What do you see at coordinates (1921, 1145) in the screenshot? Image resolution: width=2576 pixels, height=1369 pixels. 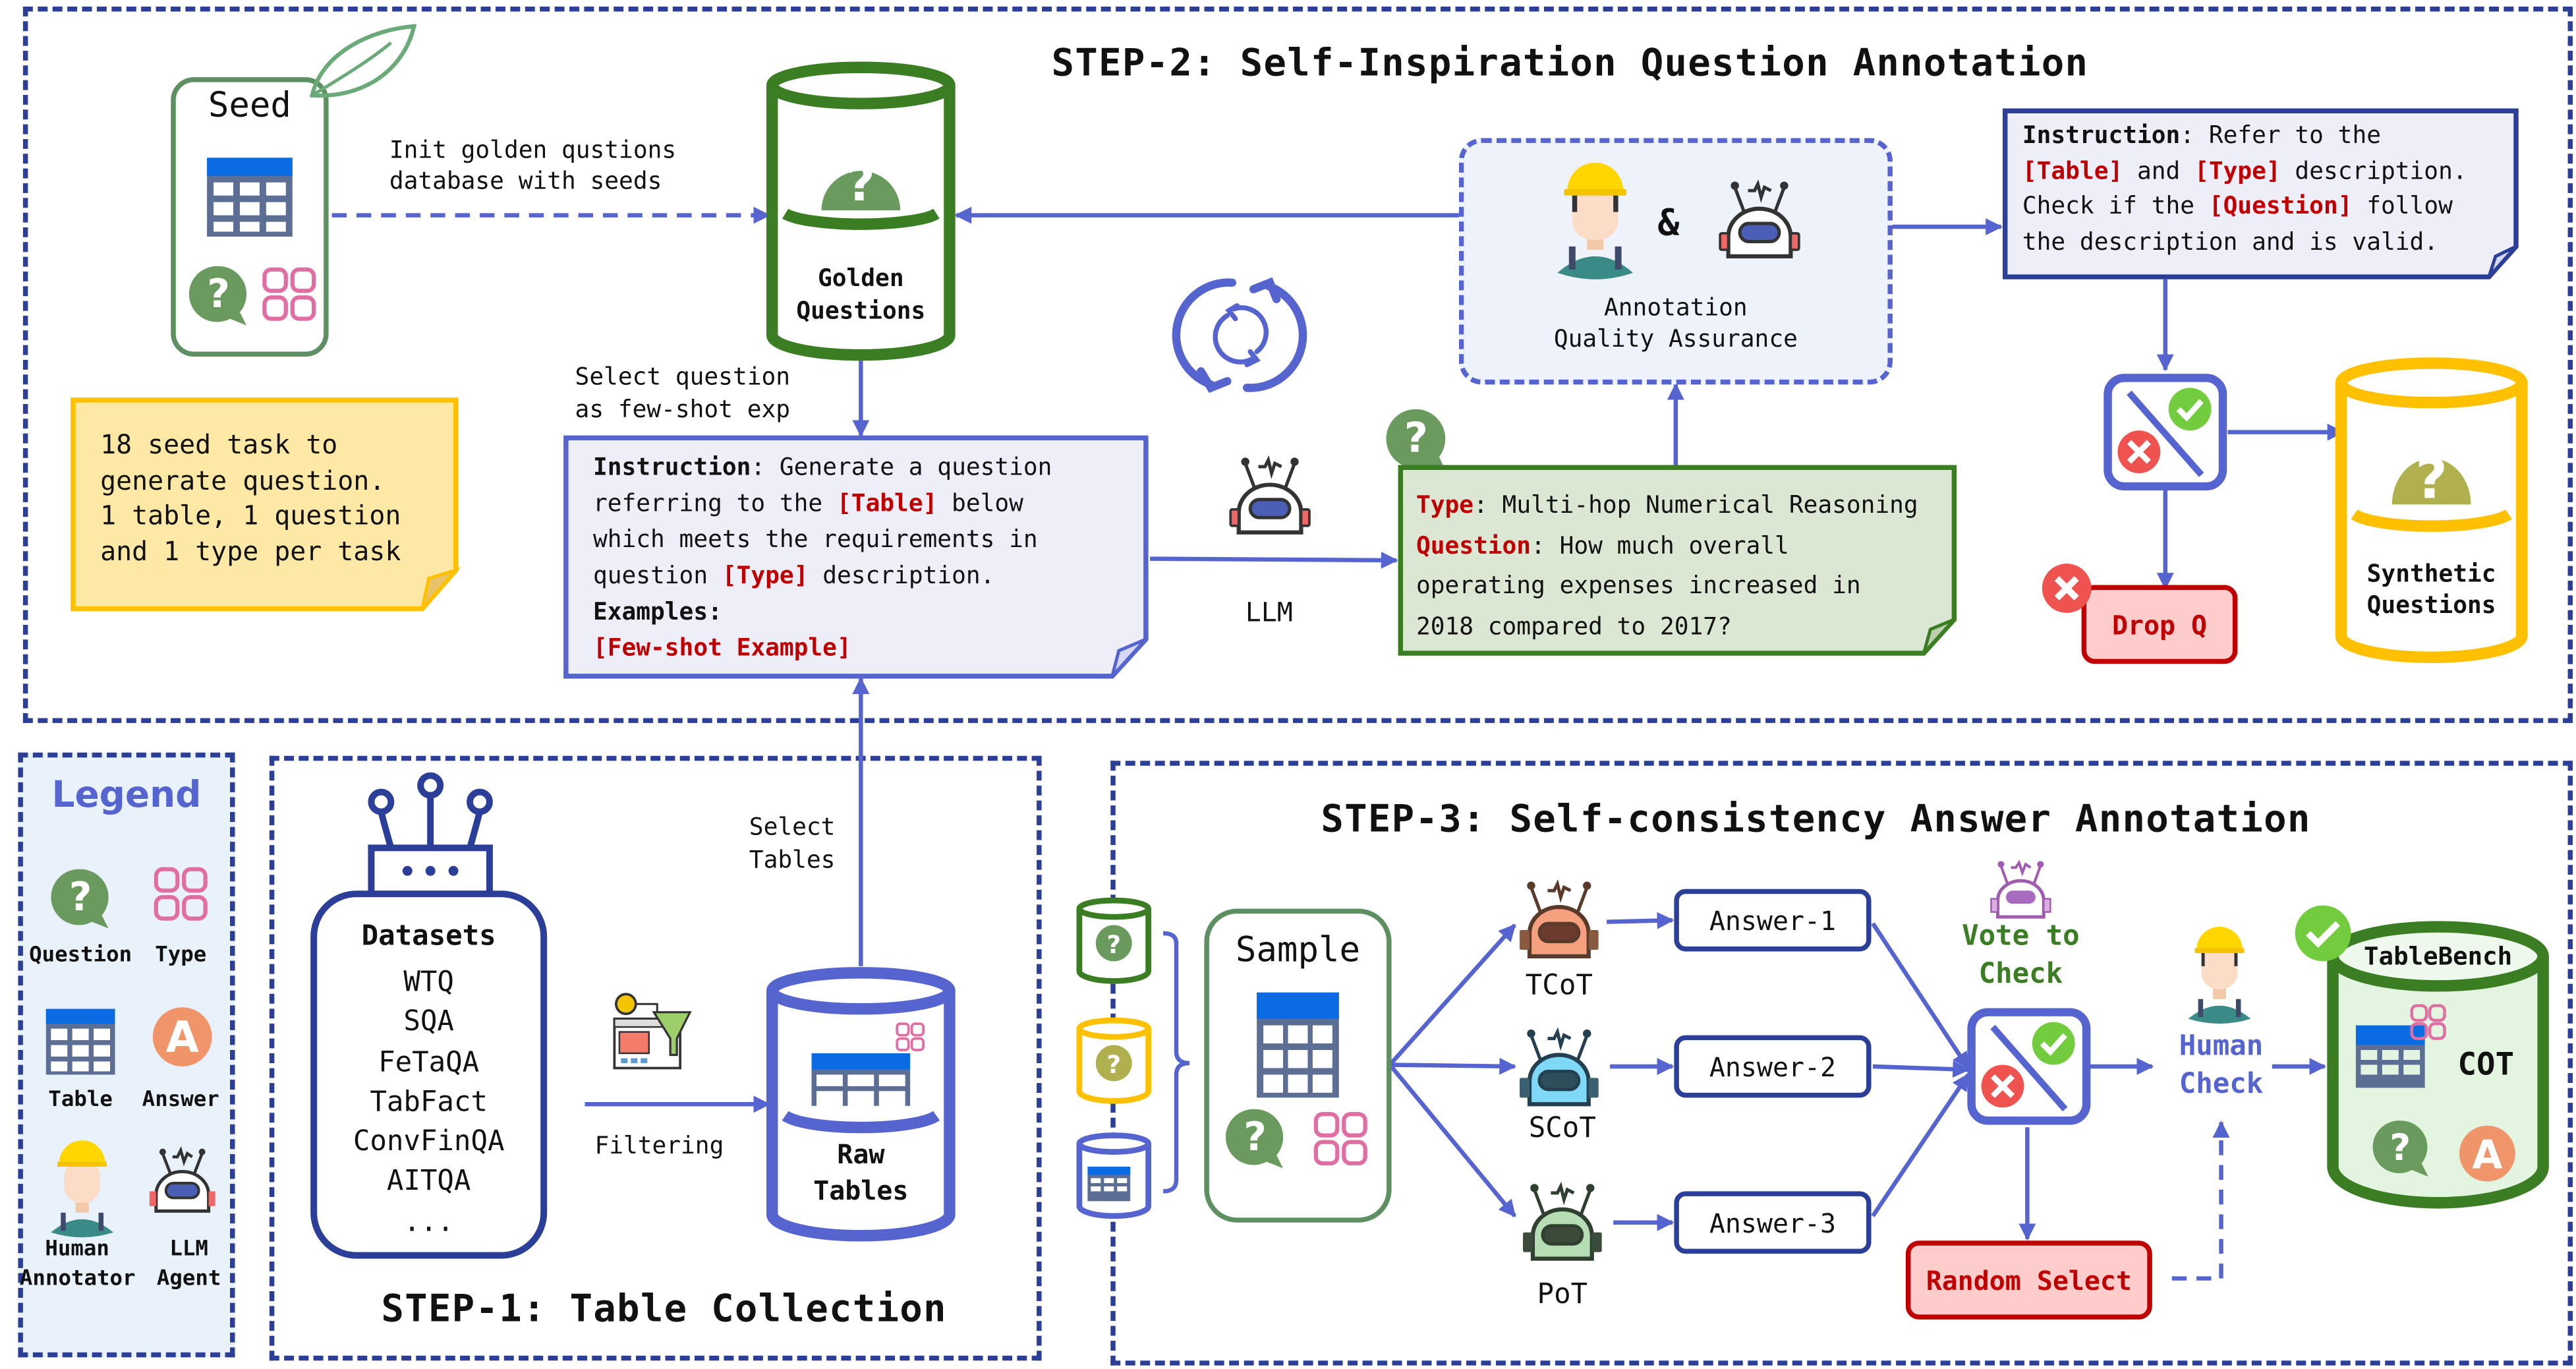 I see `arrow-a3-to-vote` at bounding box center [1921, 1145].